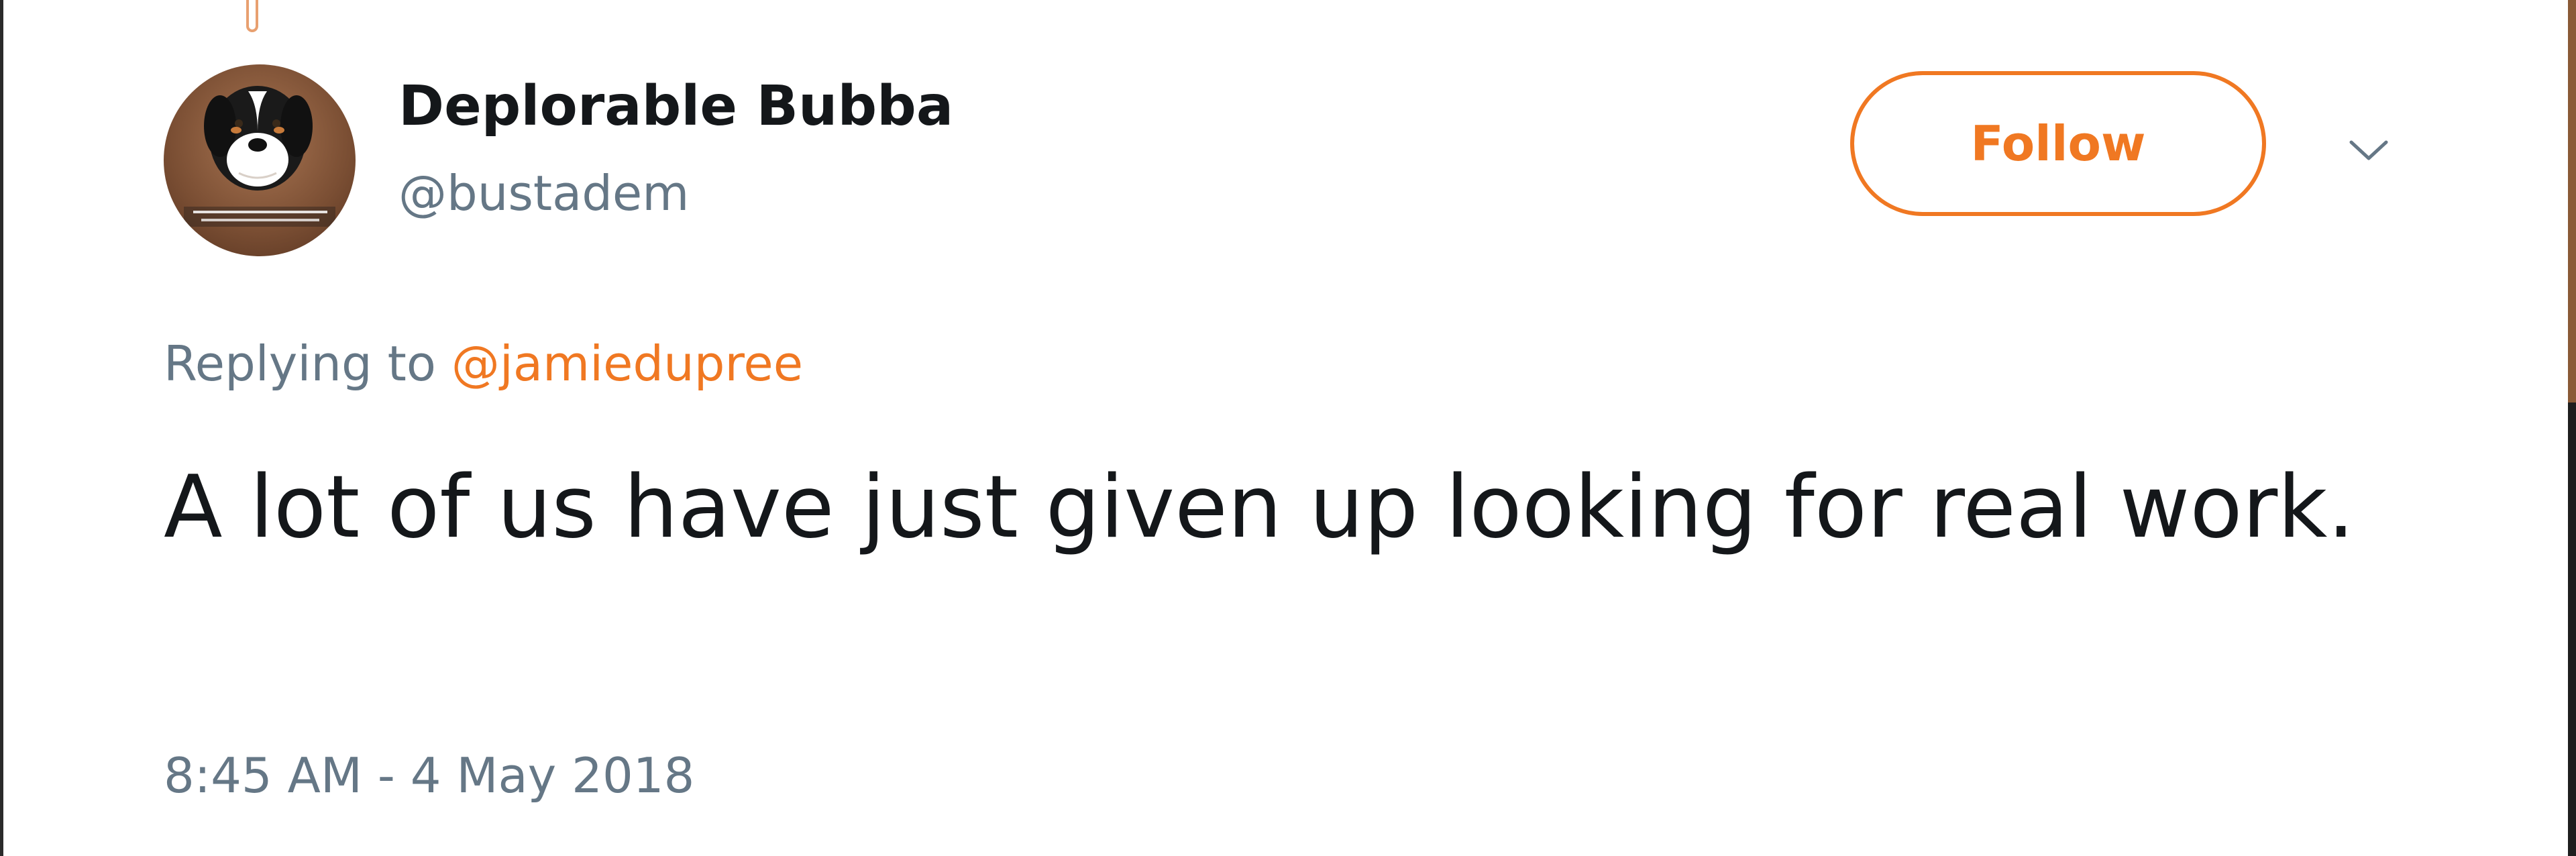 This screenshot has height=856, width=2576. Describe the element at coordinates (429, 775) in the screenshot. I see `tweet-timestamp: 8:45 AM - 4 May 2018` at that location.